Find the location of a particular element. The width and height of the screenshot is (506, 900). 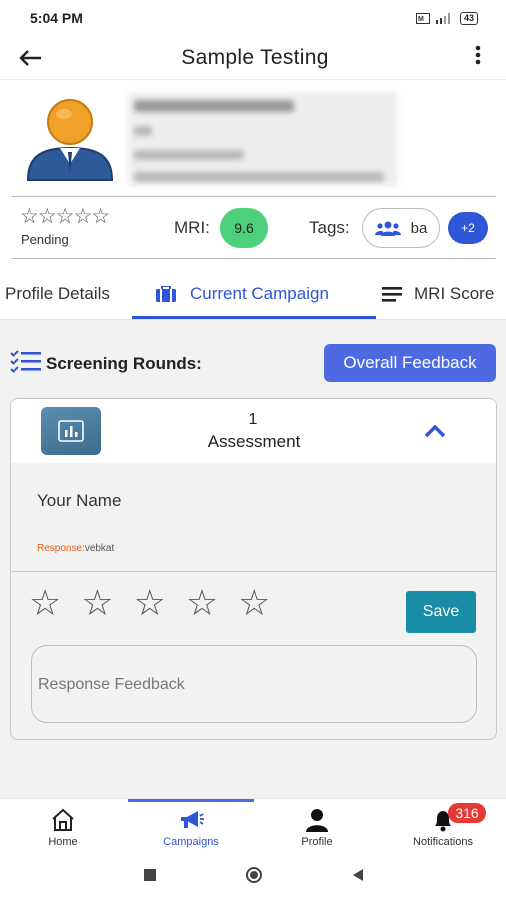

page-title: Sample Testing is located at coordinates (255, 57).